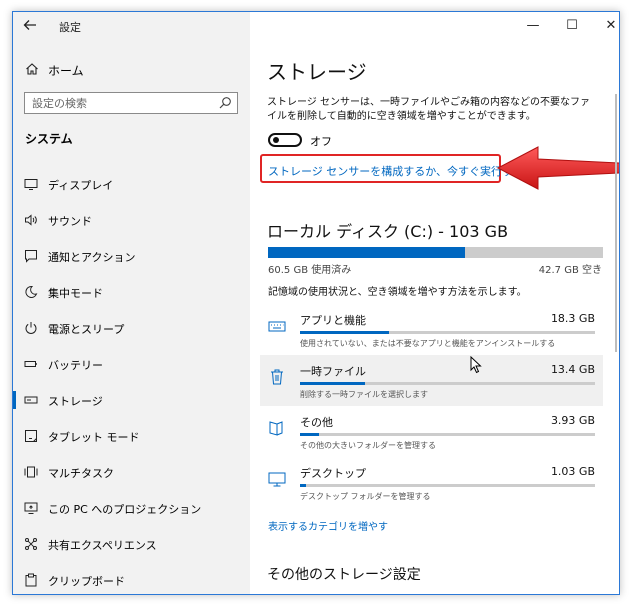 This screenshot has width=633, height=607. Describe the element at coordinates (572, 25) in the screenshot. I see `maximize-button: ☐` at that location.